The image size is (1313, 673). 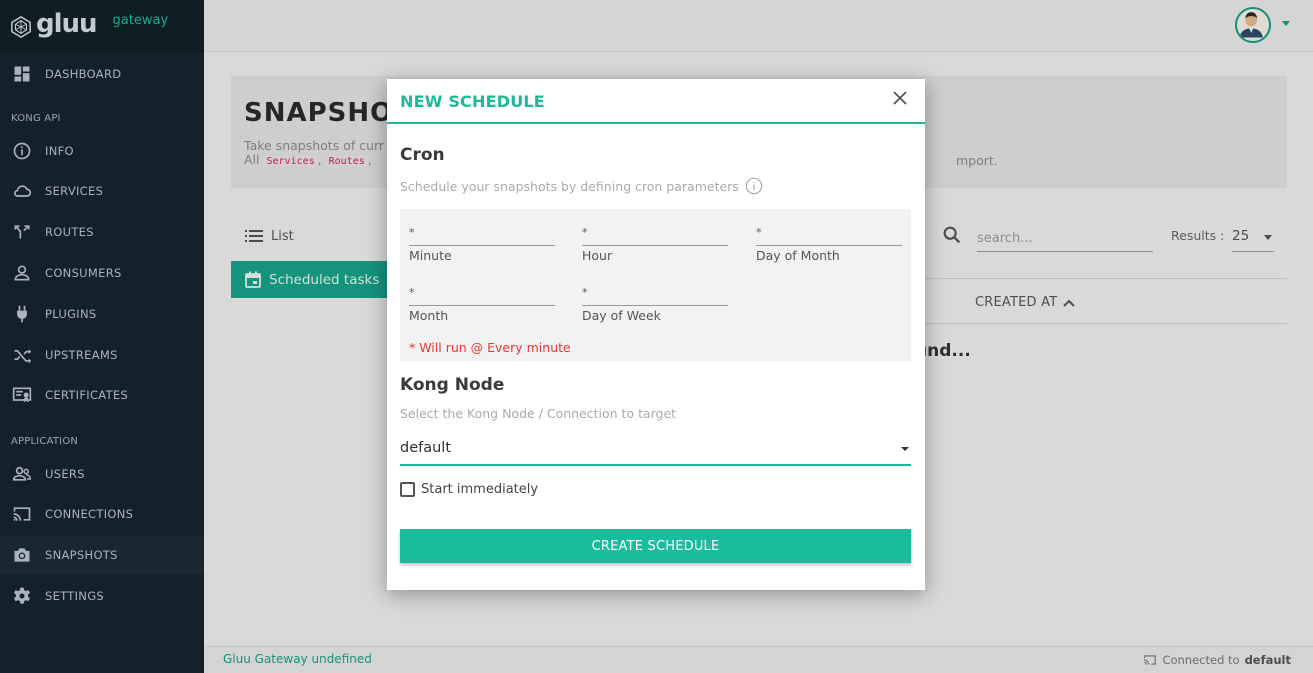 I want to click on day-of-month-value: *, so click(x=759, y=232).